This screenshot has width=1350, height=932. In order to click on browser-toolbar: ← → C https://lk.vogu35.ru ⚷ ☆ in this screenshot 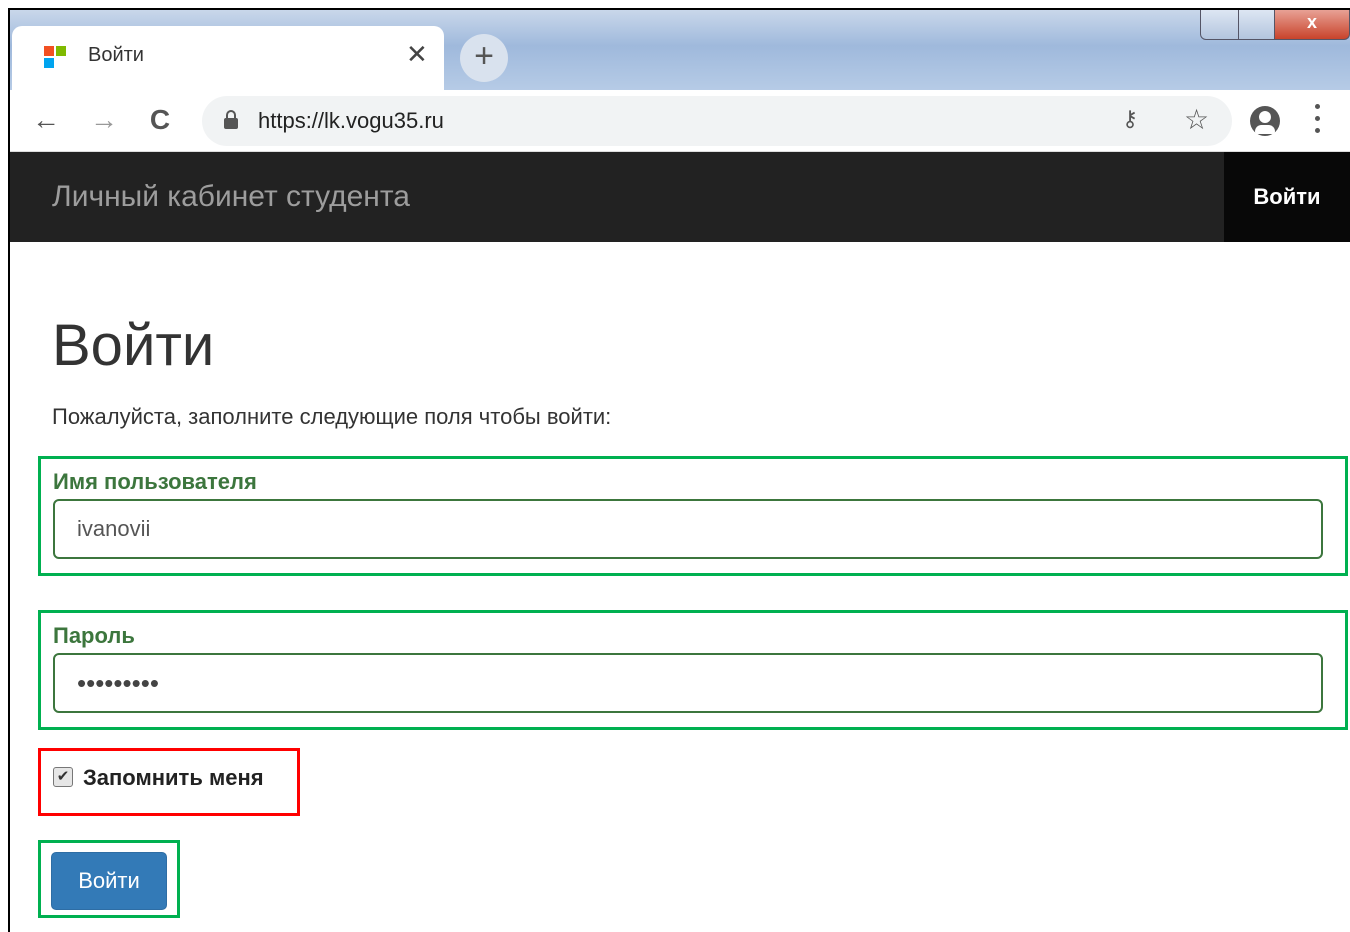, I will do `click(680, 121)`.